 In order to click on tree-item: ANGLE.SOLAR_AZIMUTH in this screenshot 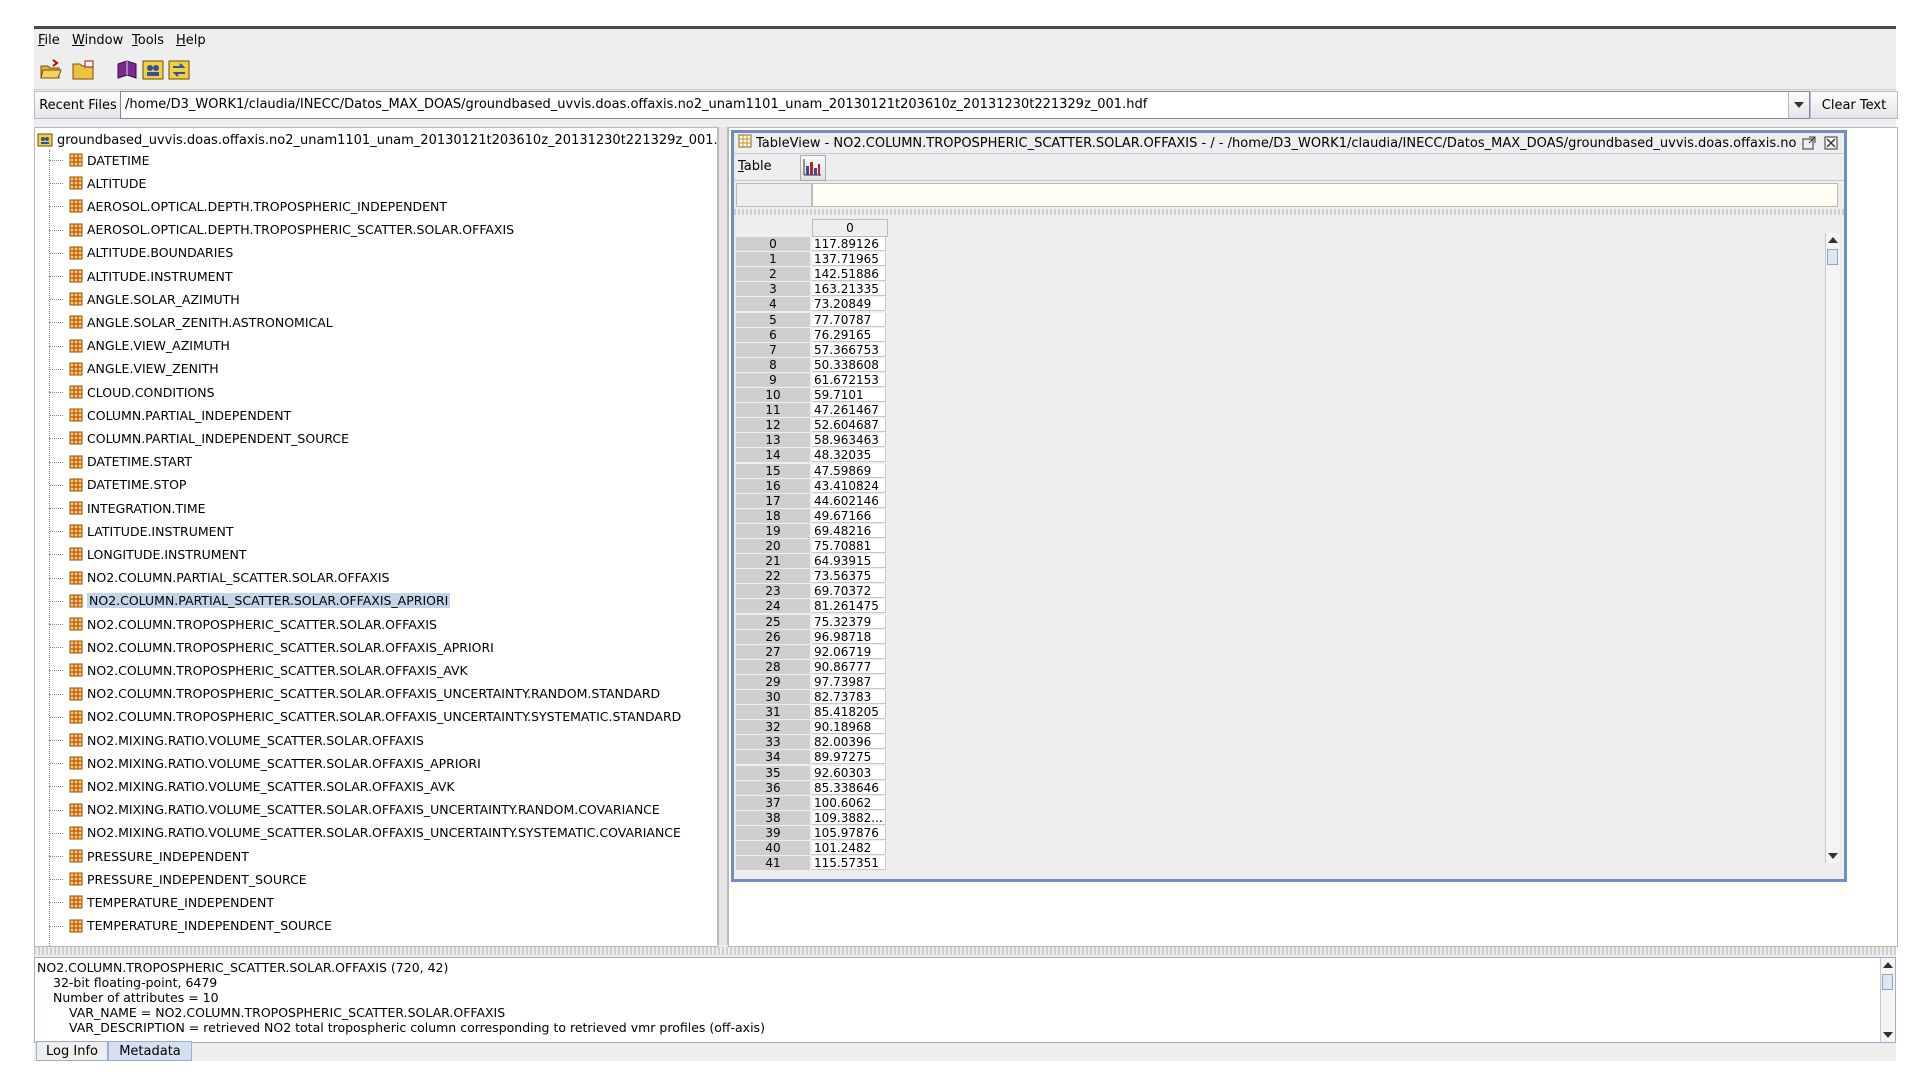, I will do `click(144, 299)`.